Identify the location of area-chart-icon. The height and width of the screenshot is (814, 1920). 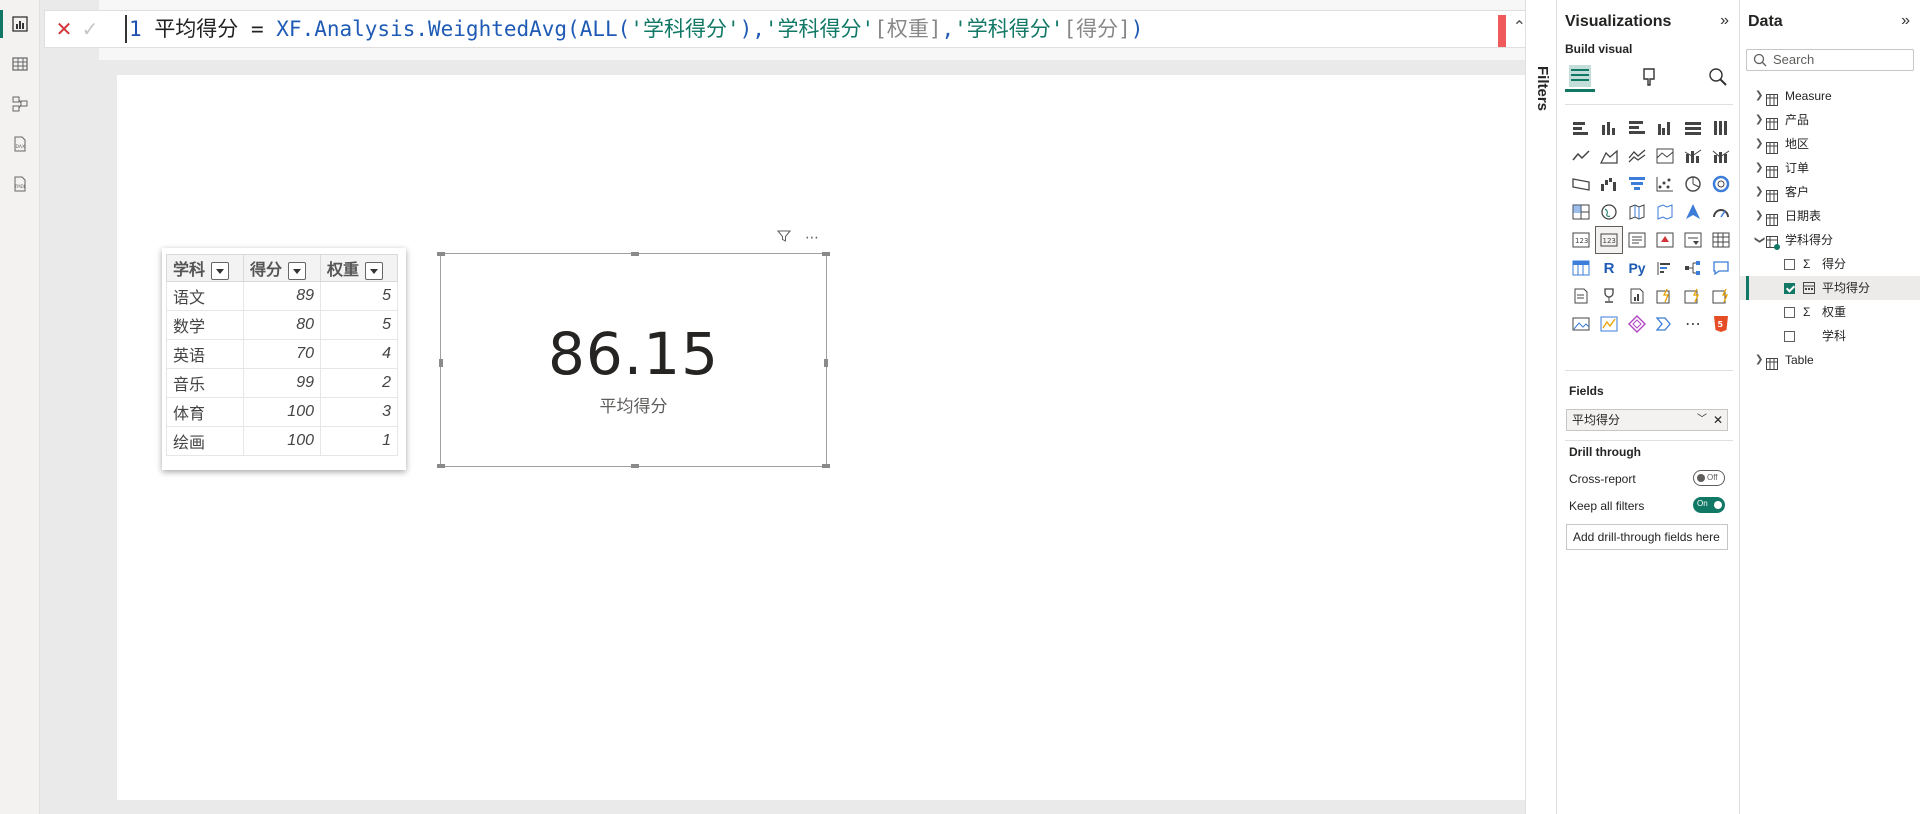
(1609, 156).